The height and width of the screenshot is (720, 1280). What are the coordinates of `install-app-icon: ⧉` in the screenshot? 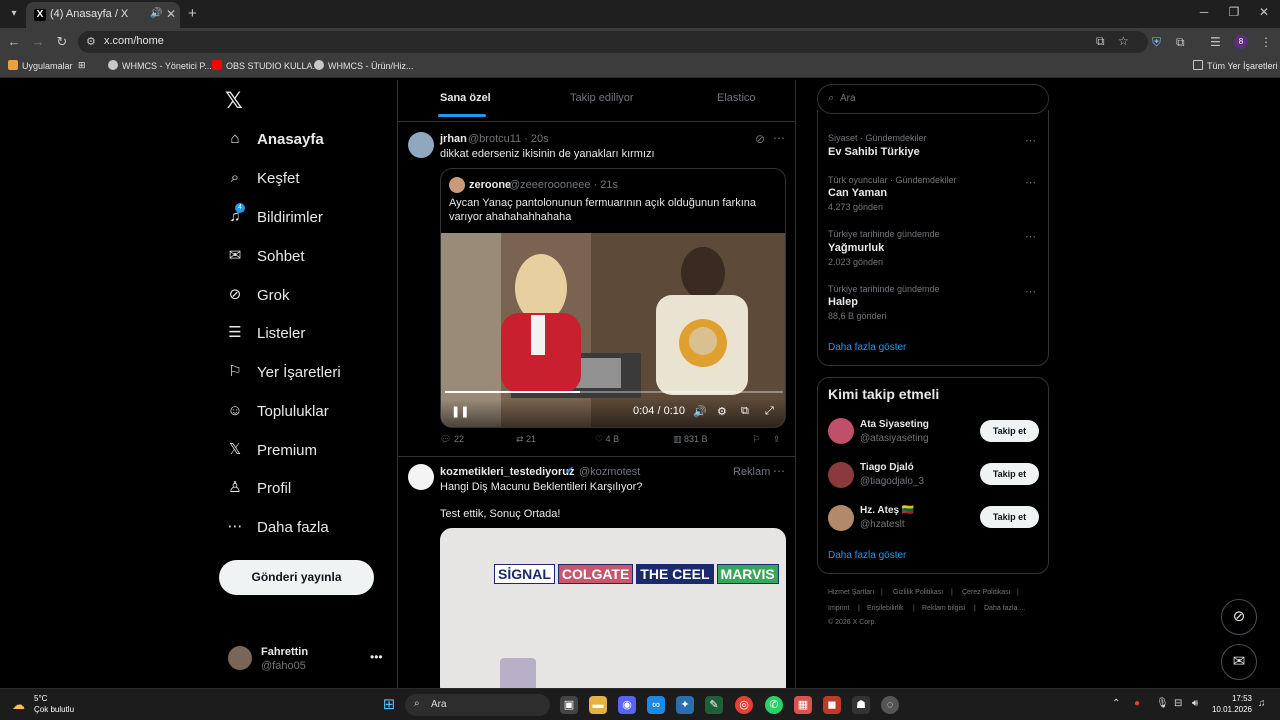 It's located at (1100, 41).